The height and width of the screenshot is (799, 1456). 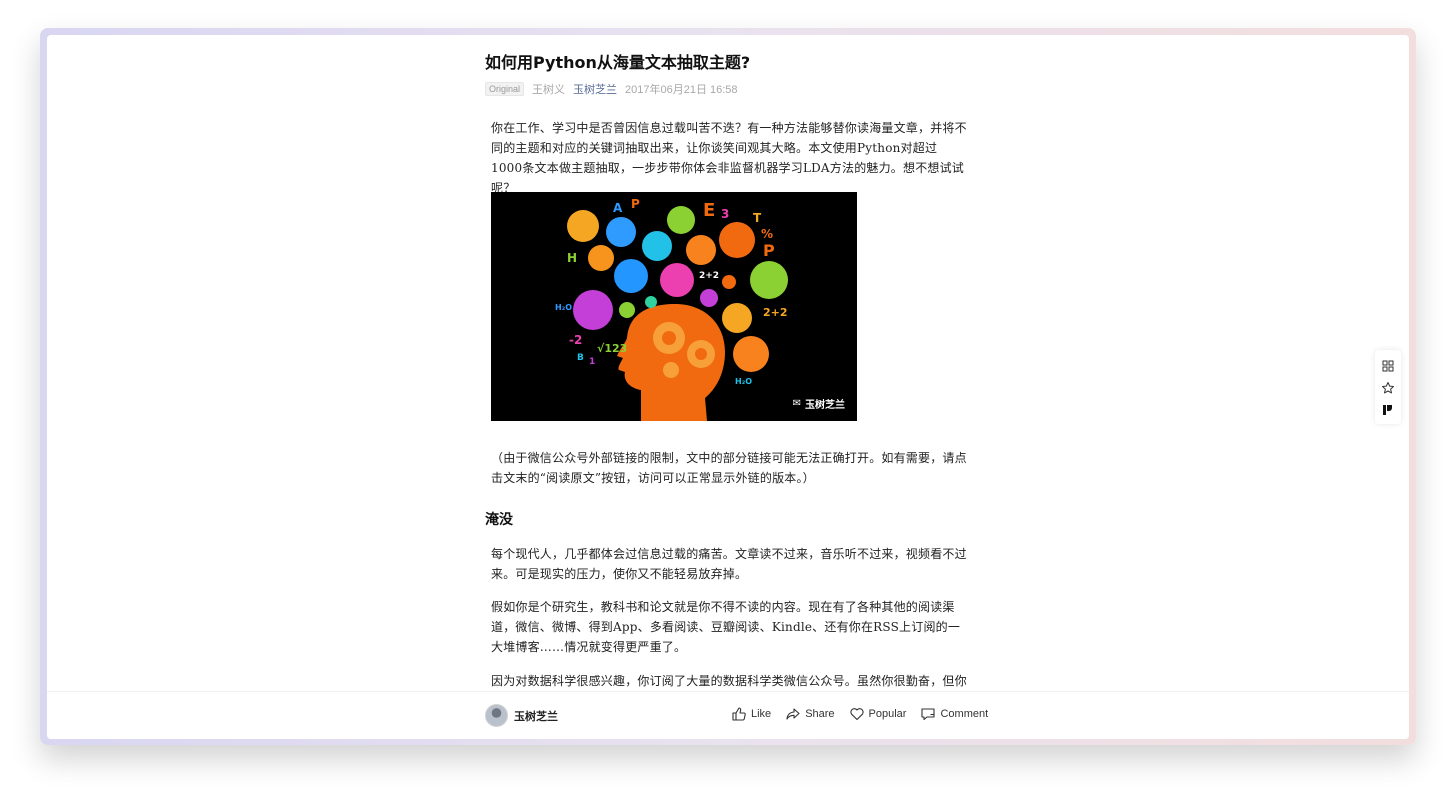 I want to click on cube-bubble, so click(x=677, y=280).